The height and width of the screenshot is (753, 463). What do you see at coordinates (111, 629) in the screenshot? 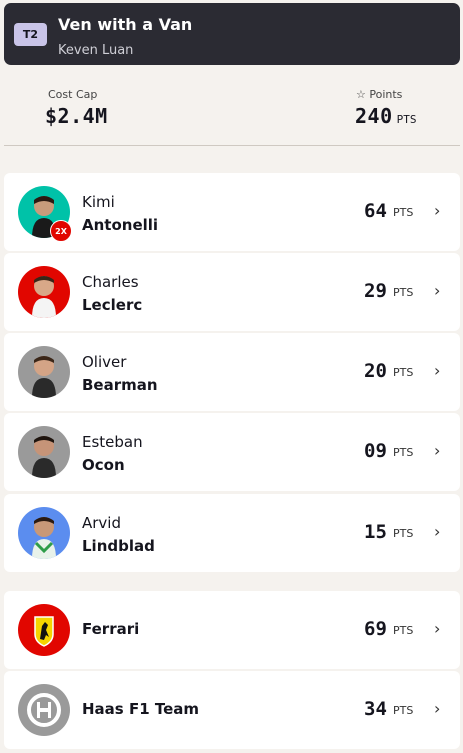
I see `constructor-name: Ferrari` at bounding box center [111, 629].